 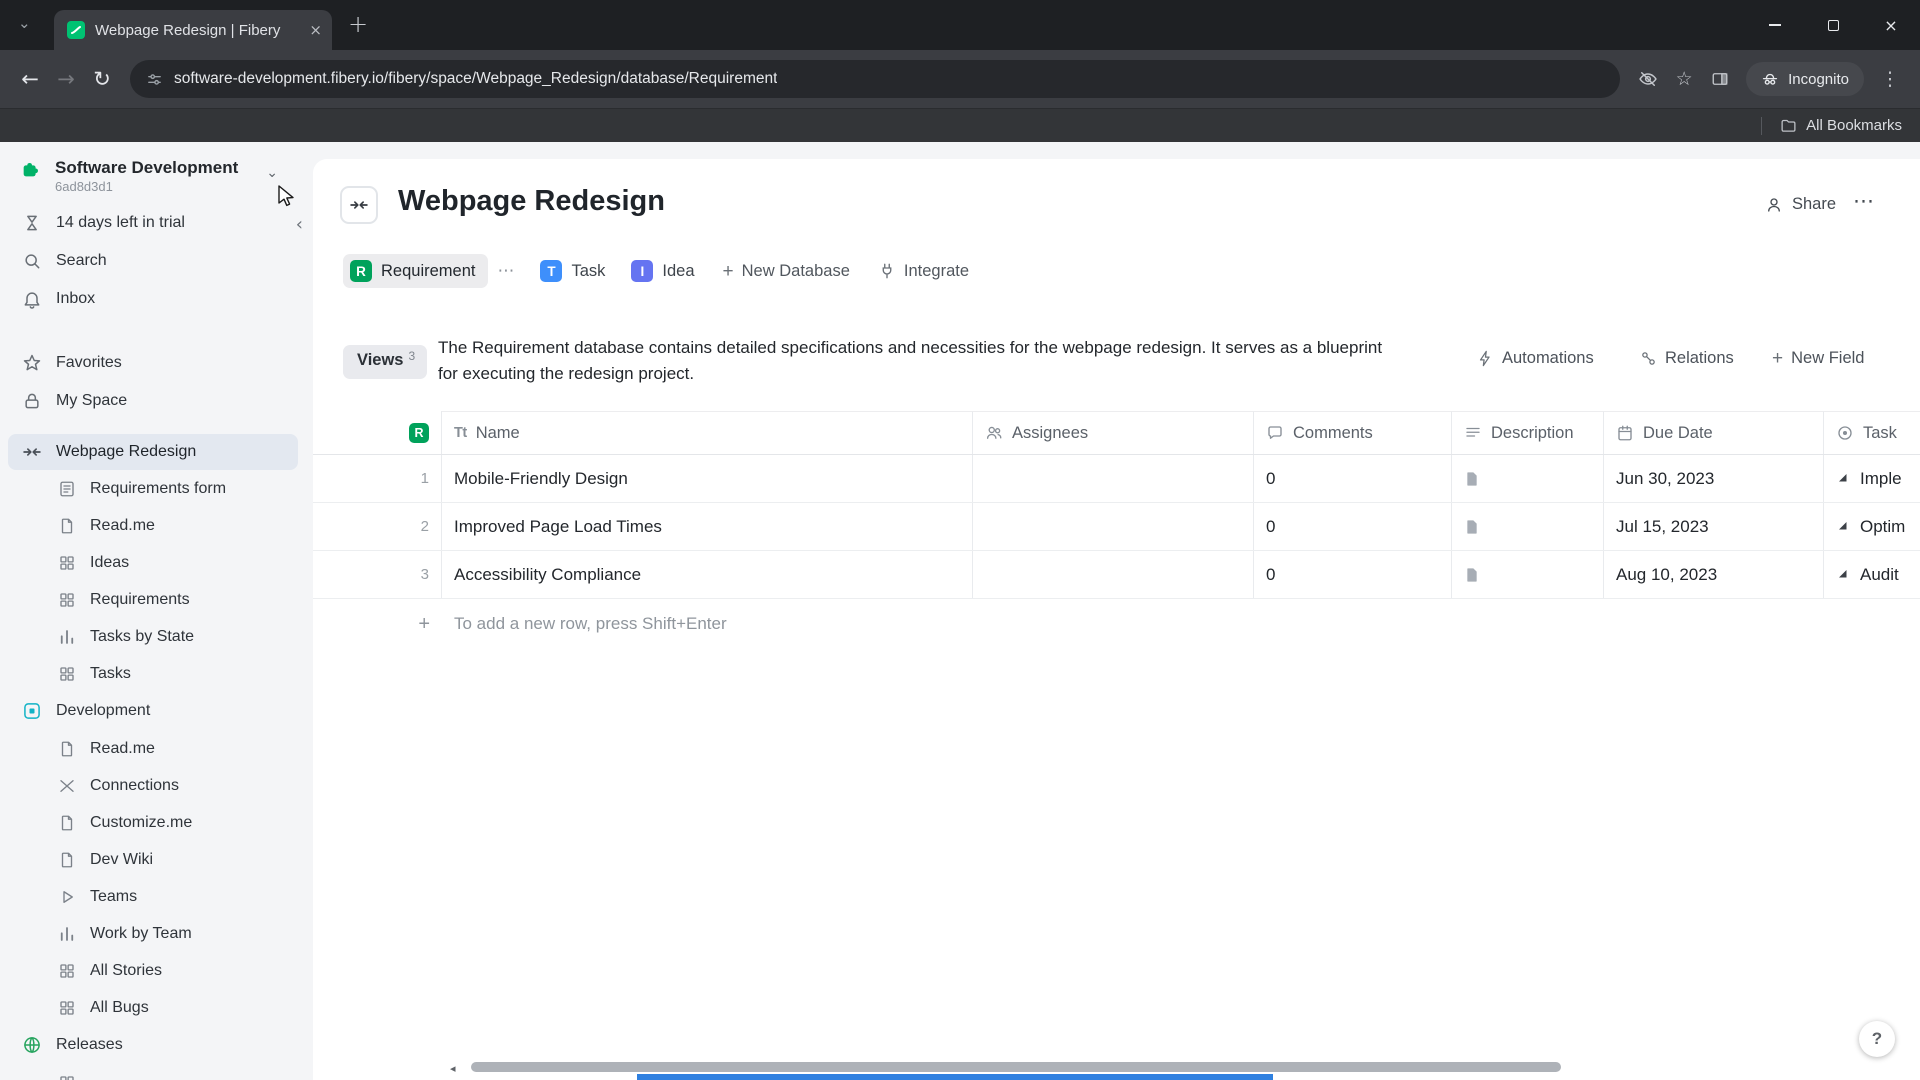 I want to click on name-cell: Accessibility Compliance, so click(x=707, y=574).